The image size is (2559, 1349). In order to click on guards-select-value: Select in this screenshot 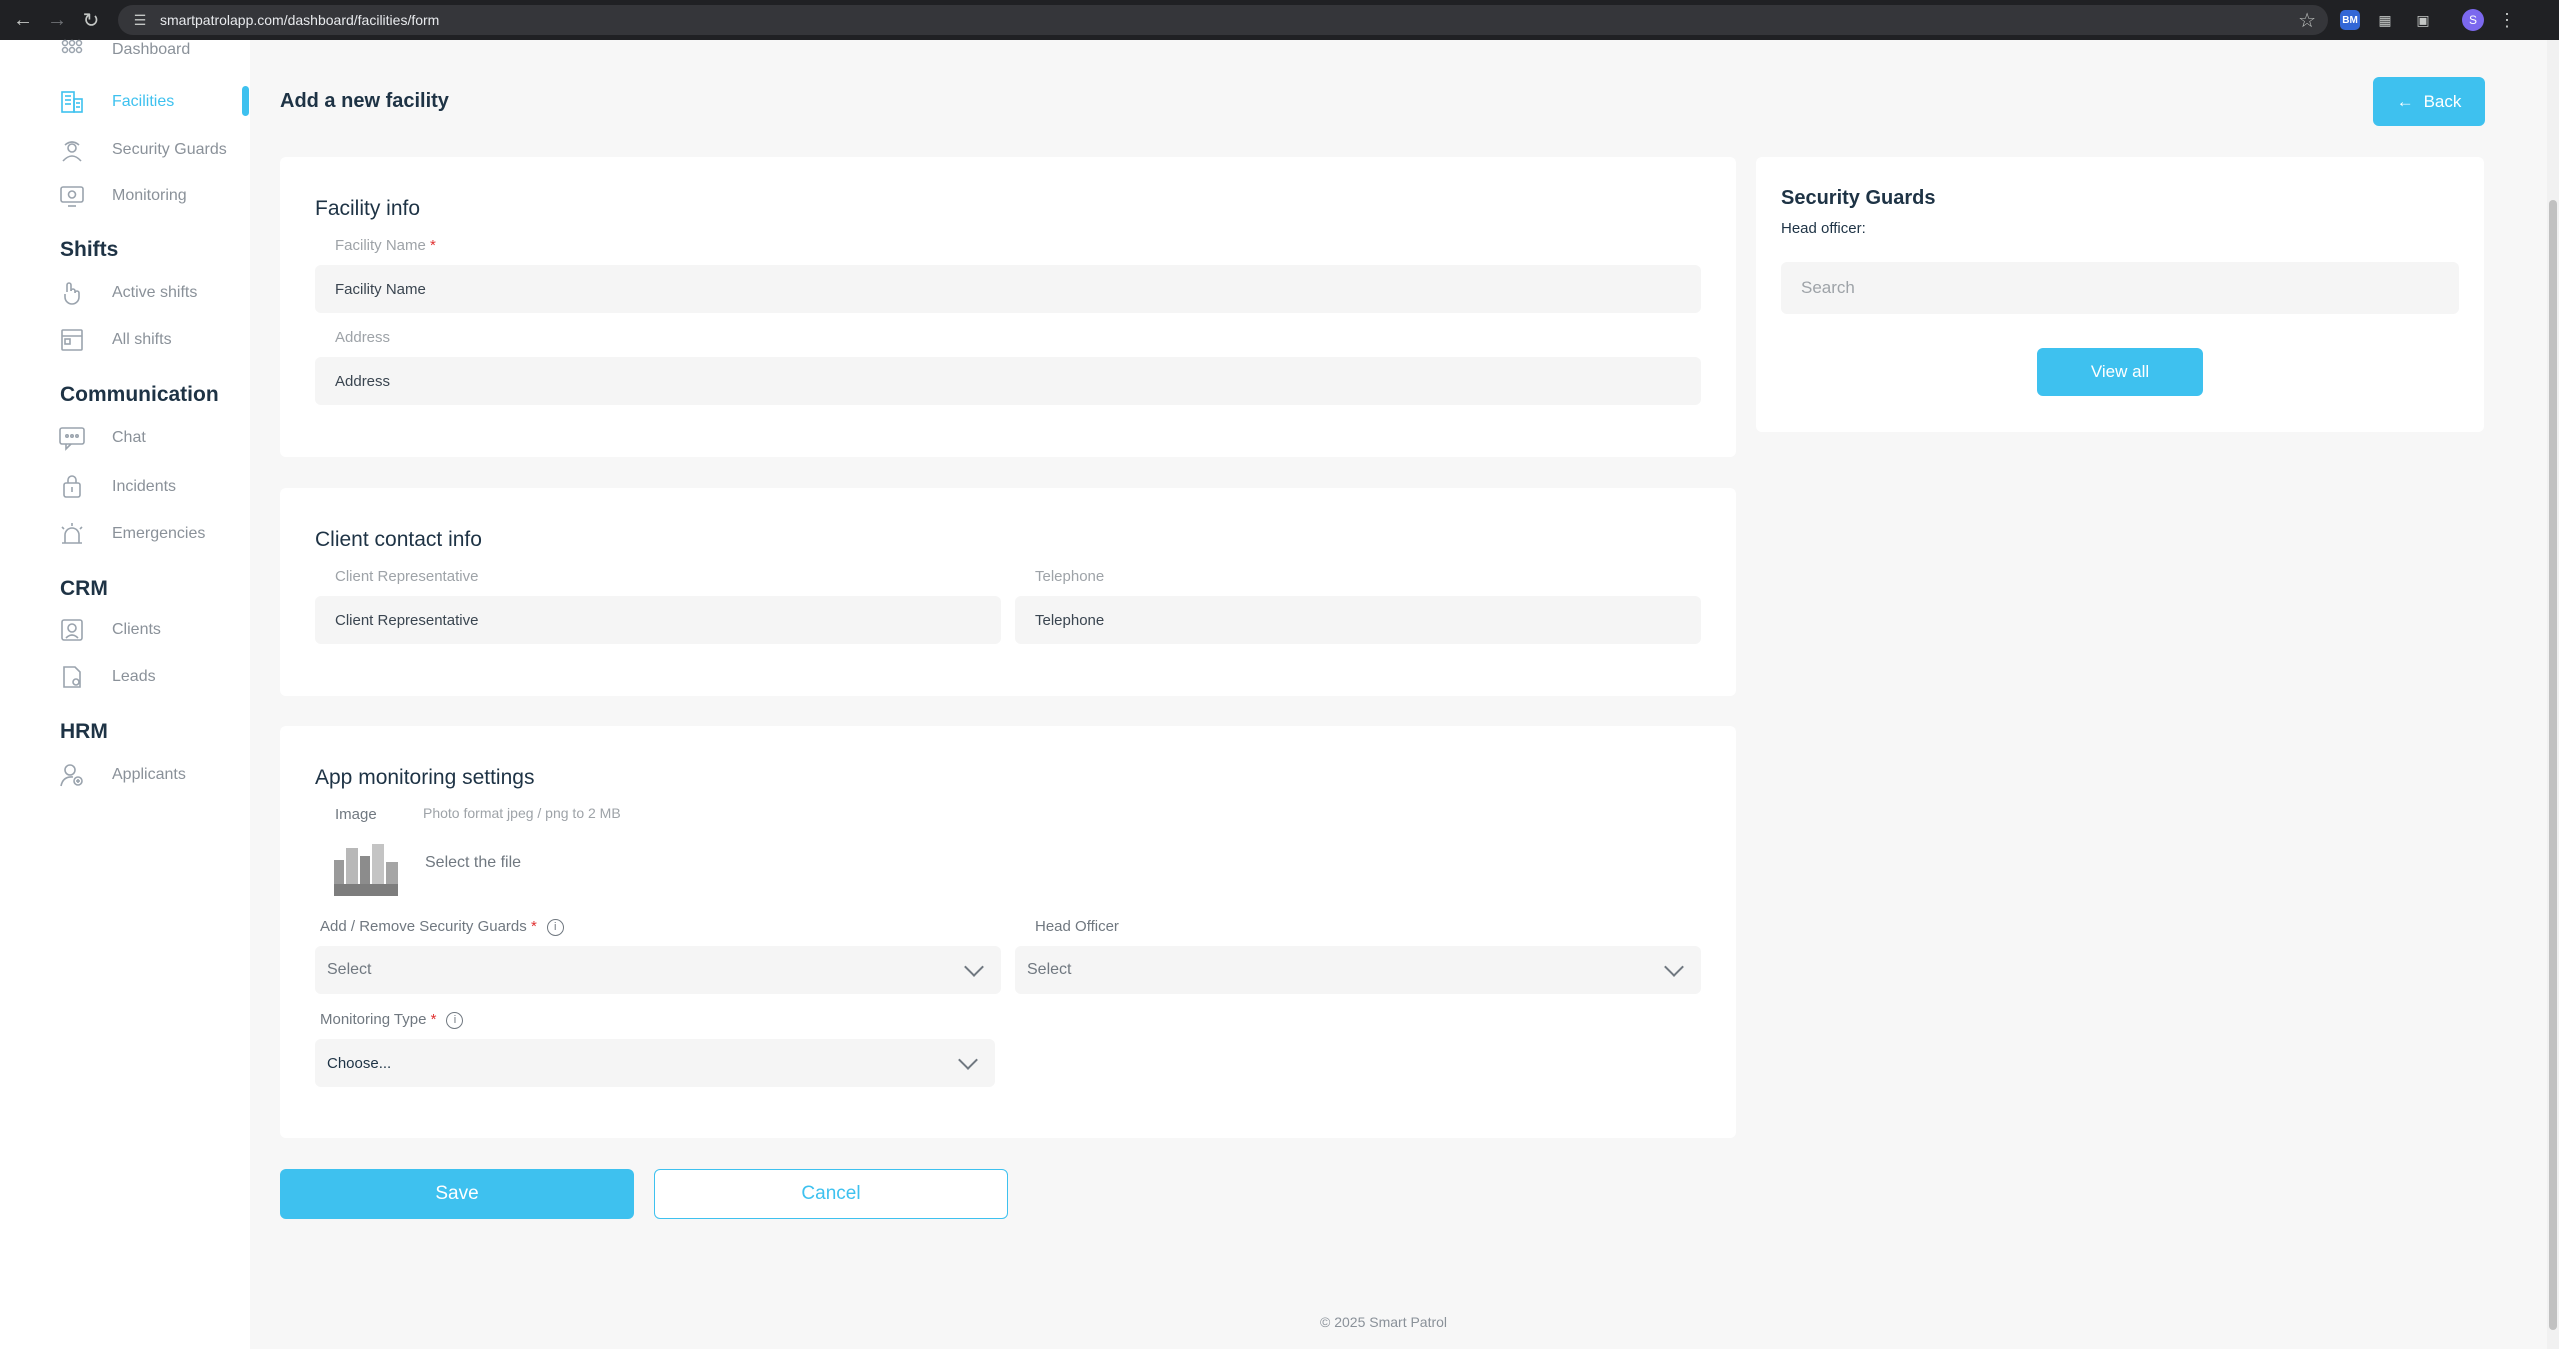, I will do `click(349, 969)`.